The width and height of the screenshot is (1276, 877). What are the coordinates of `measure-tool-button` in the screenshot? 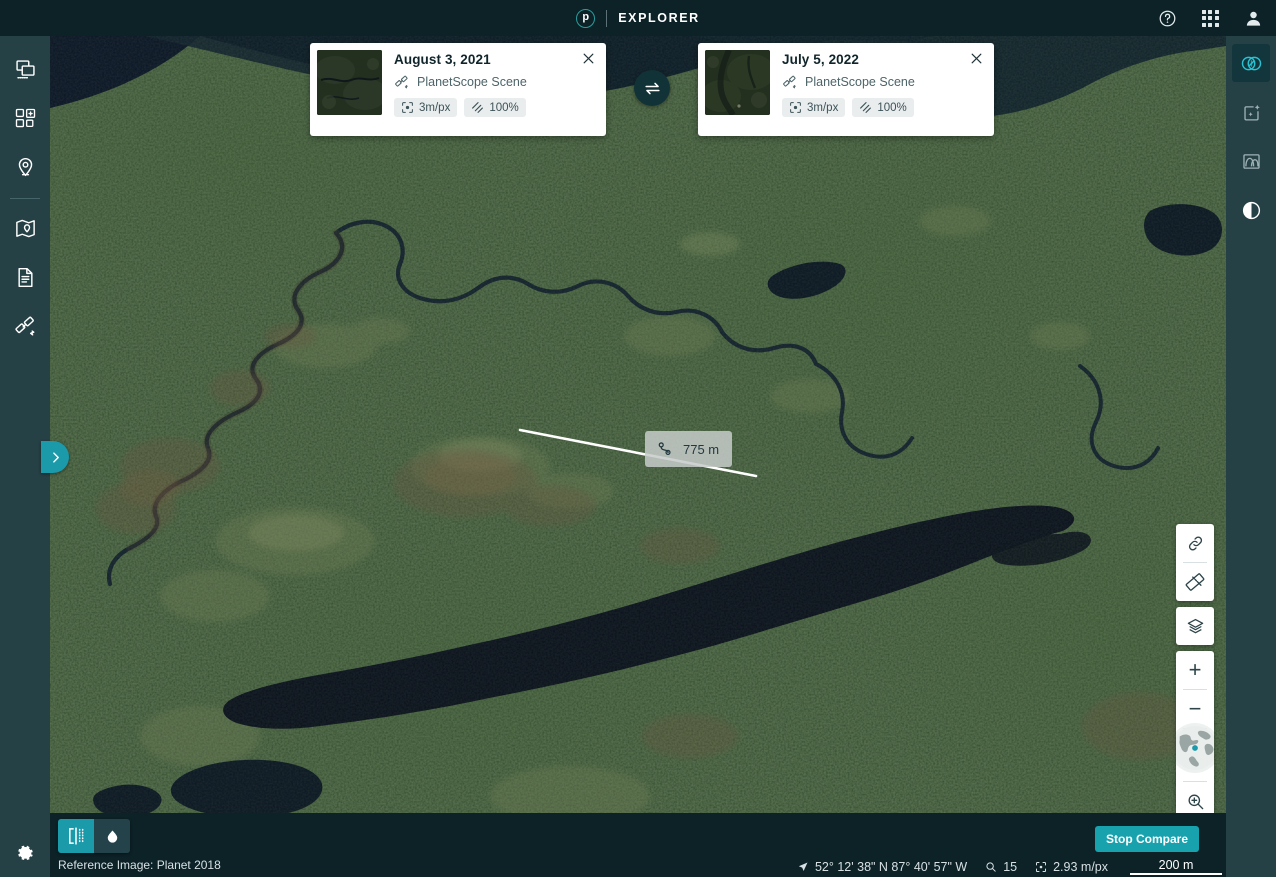 It's located at (1195, 582).